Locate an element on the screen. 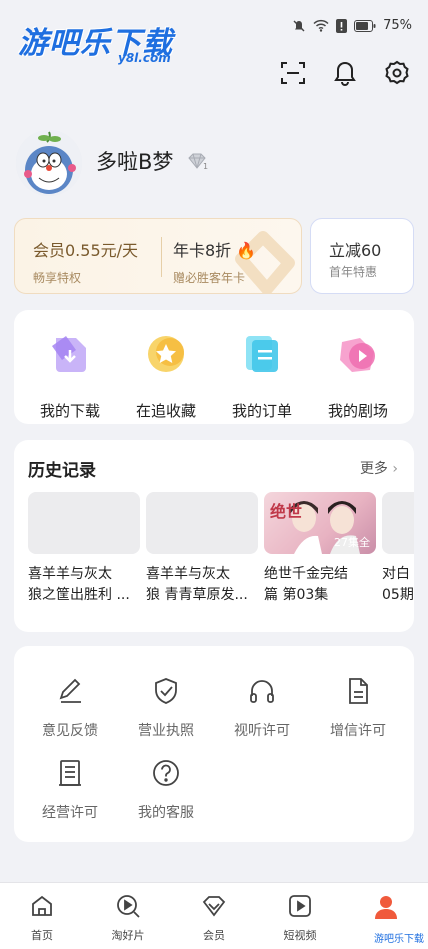 This screenshot has width=428, height=949. vip-annual-offer: 年卡8折 🔥 赠必胜客年卡 is located at coordinates (214, 261).